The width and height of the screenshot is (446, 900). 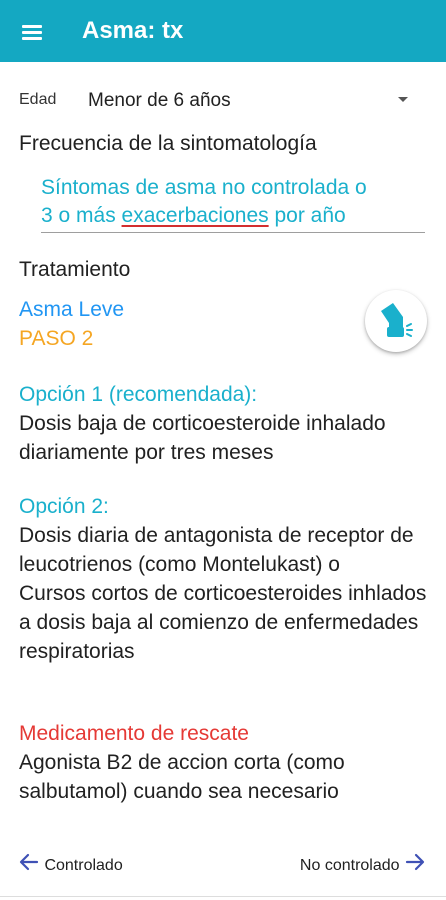 I want to click on frequency-value-suffix: por año, so click(x=307, y=215).